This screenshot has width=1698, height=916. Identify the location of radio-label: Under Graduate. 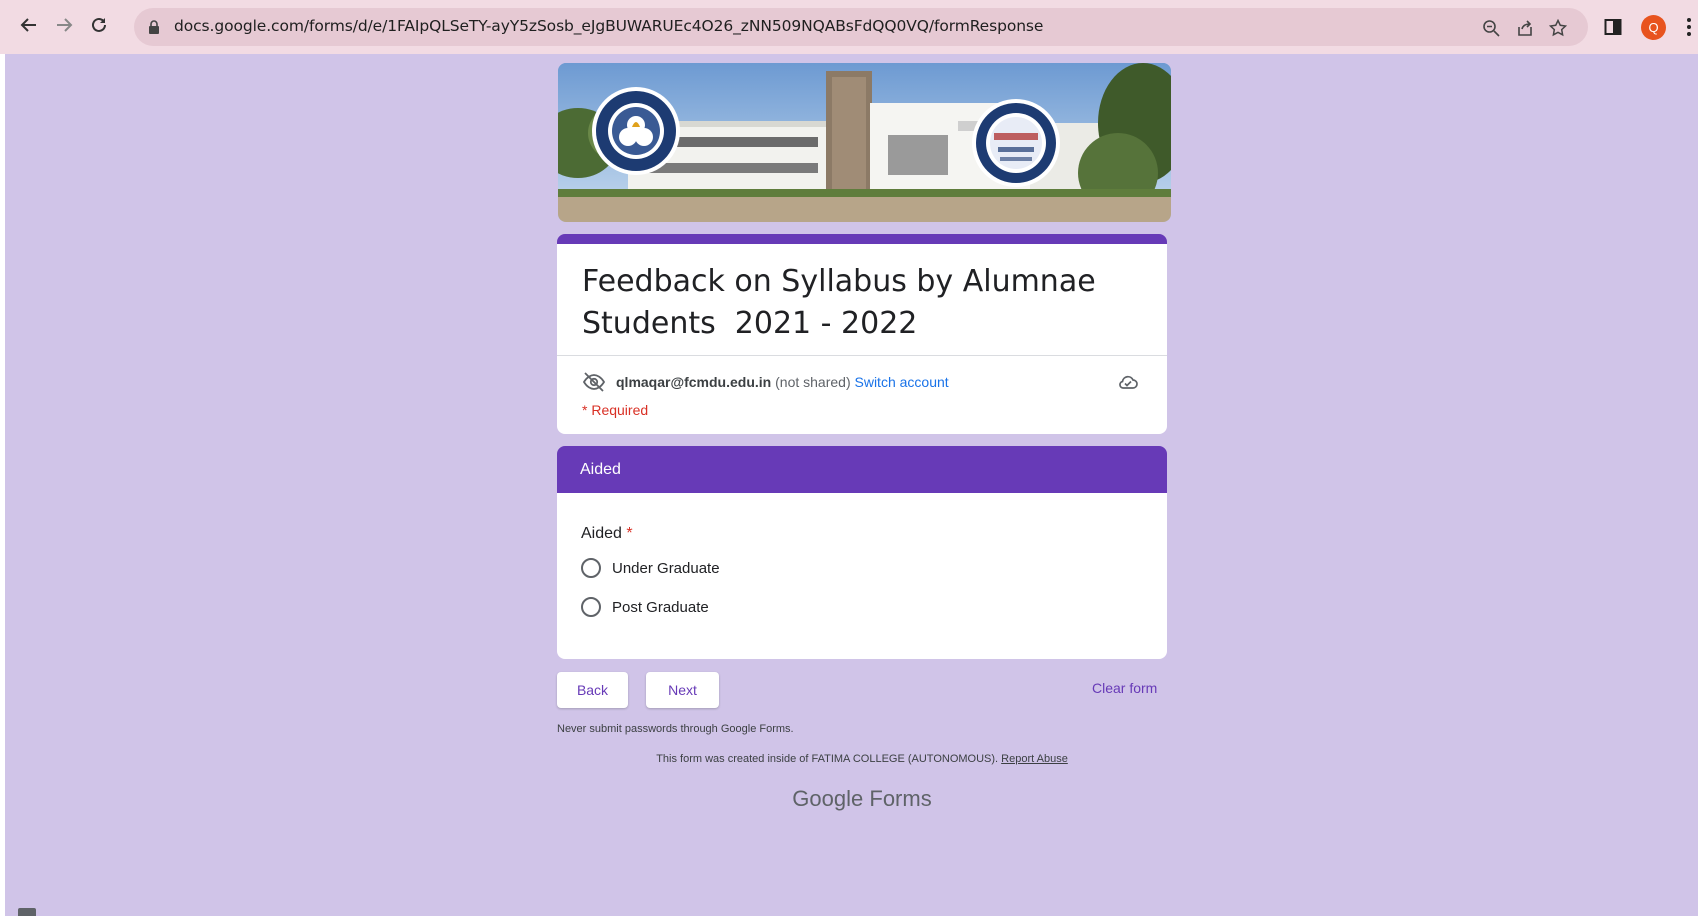
(666, 568).